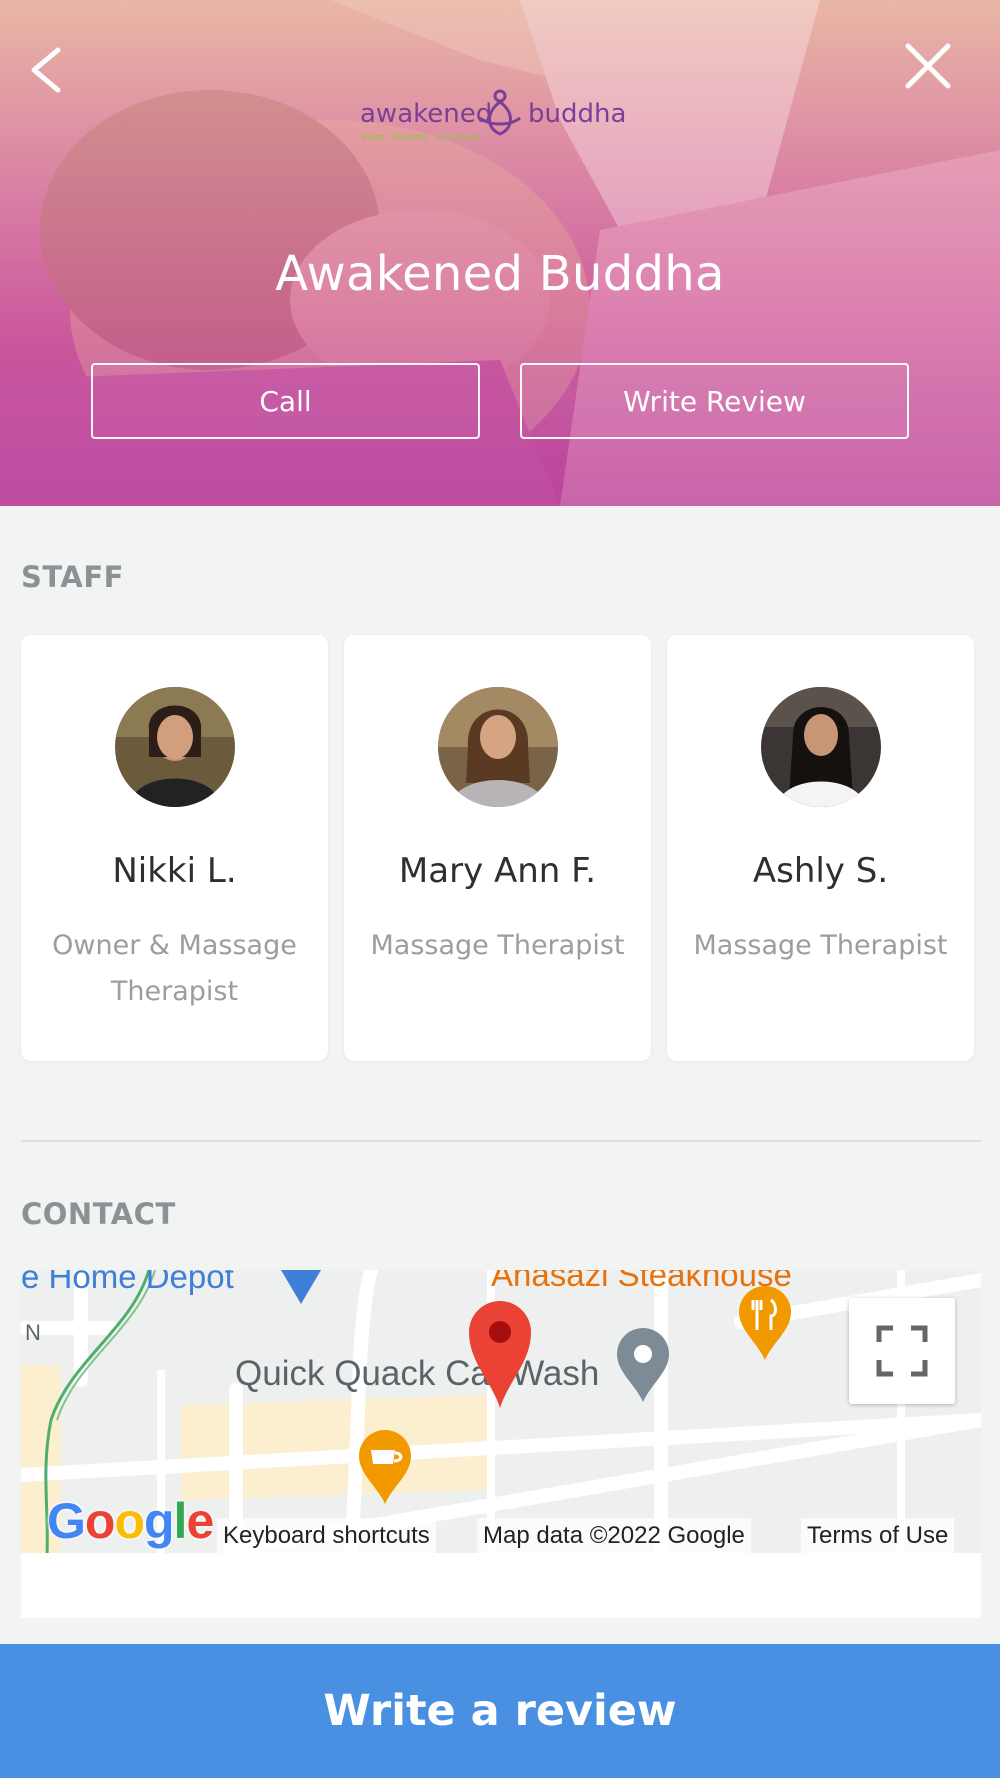 This screenshot has width=1000, height=1778. Describe the element at coordinates (417, 1373) in the screenshot. I see `map-label-quick-quack: Quick Quack Car Wash` at that location.